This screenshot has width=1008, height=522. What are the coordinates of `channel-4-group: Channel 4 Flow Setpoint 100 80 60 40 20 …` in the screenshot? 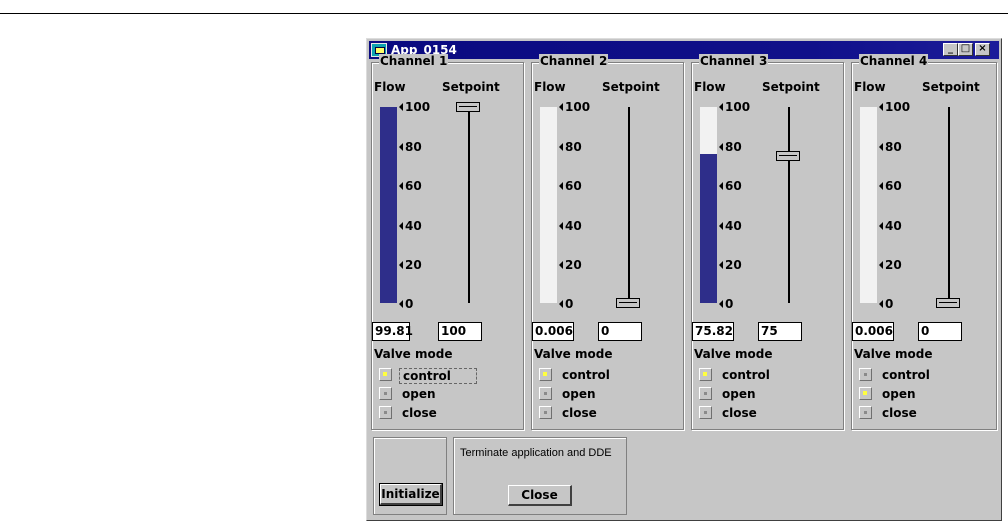 It's located at (924, 242).